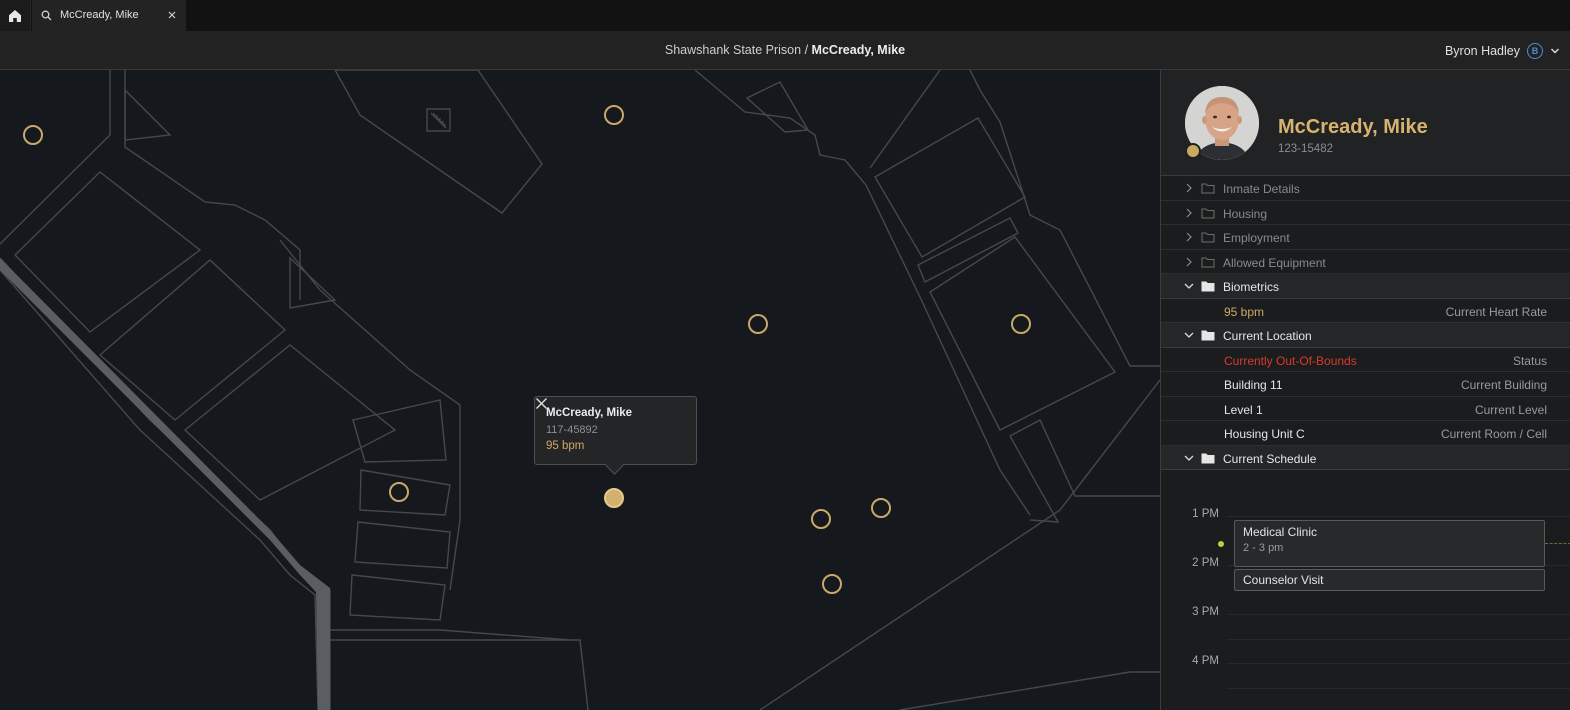 The image size is (1570, 710). What do you see at coordinates (1493, 434) in the screenshot?
I see `room-label: Current Room / Cell` at bounding box center [1493, 434].